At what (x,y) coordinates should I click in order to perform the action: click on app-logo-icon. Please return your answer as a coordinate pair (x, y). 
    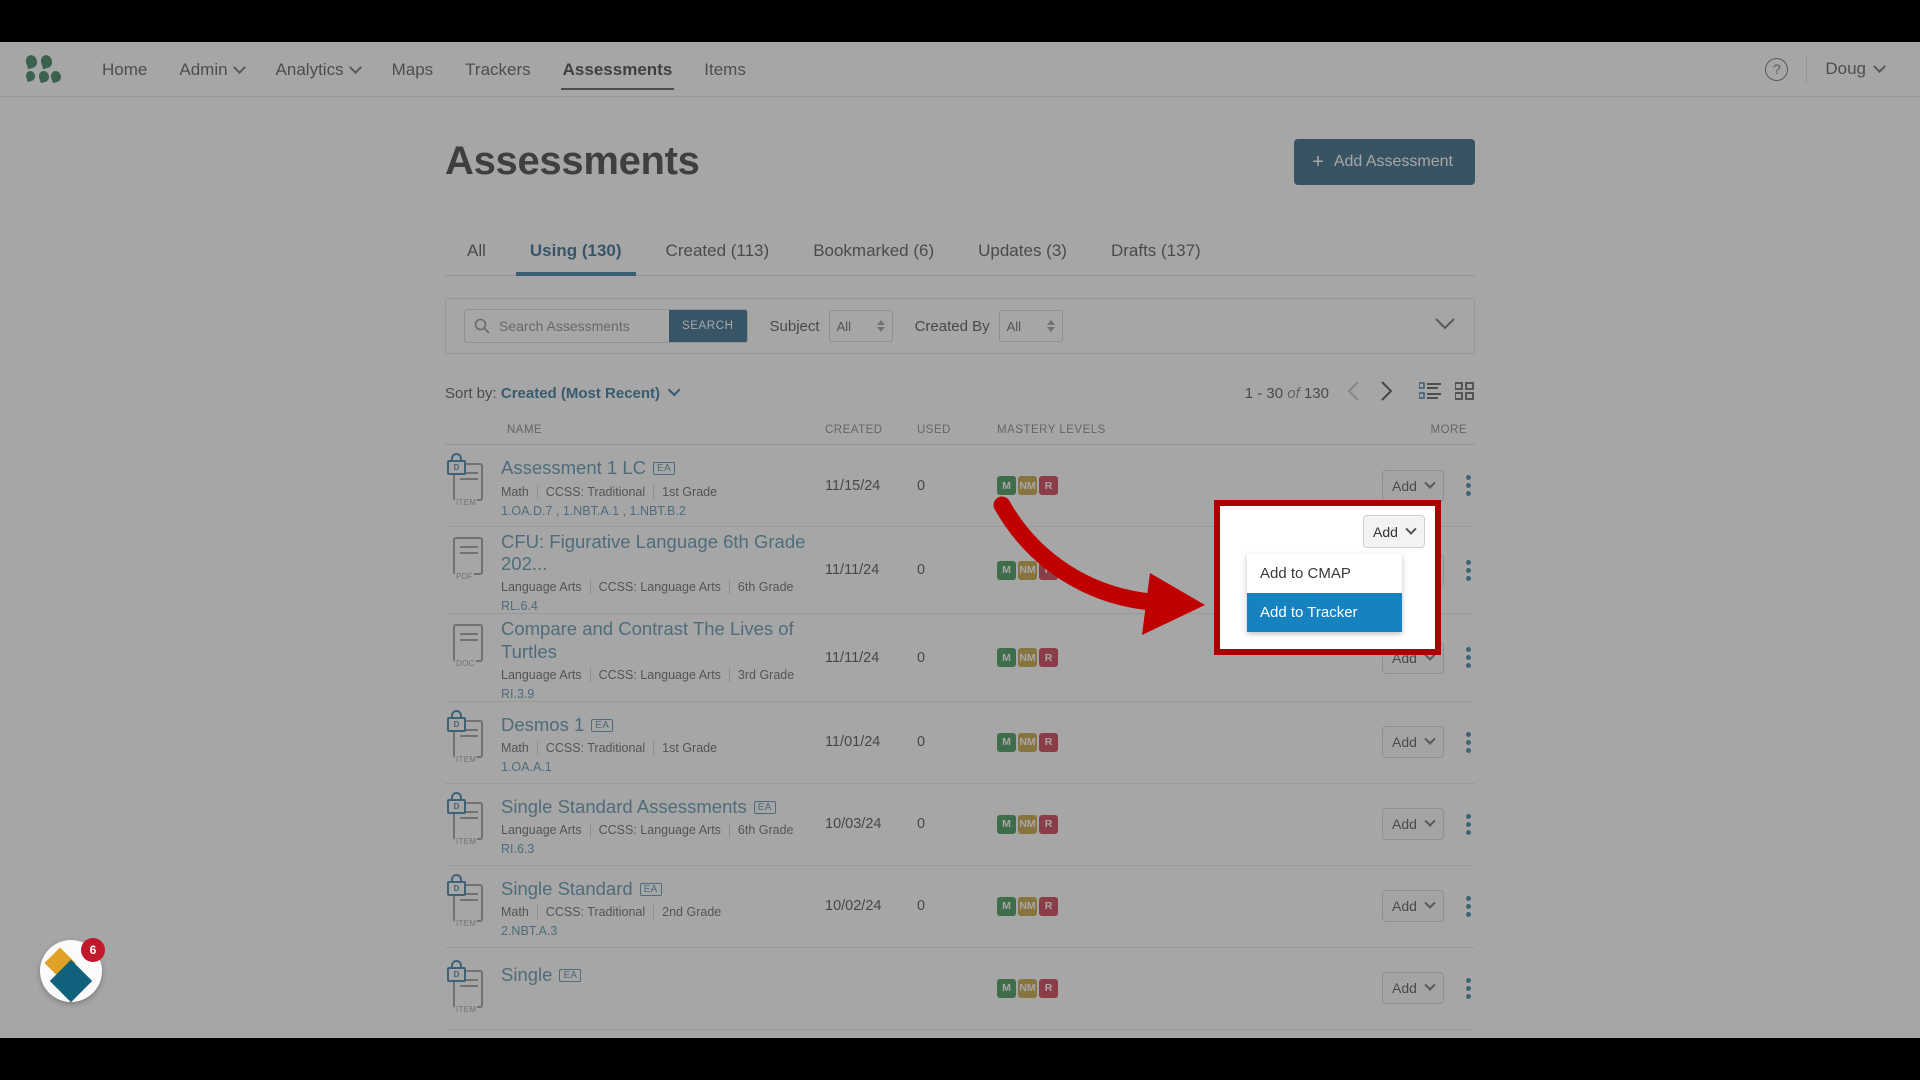
    Looking at the image, I should click on (43, 68).